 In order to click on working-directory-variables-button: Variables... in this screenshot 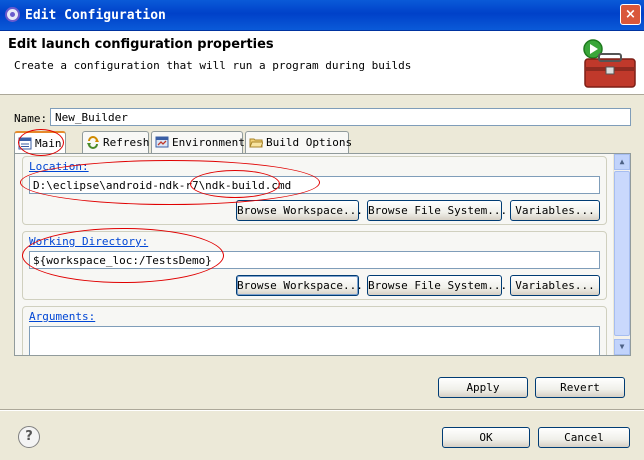, I will do `click(555, 285)`.